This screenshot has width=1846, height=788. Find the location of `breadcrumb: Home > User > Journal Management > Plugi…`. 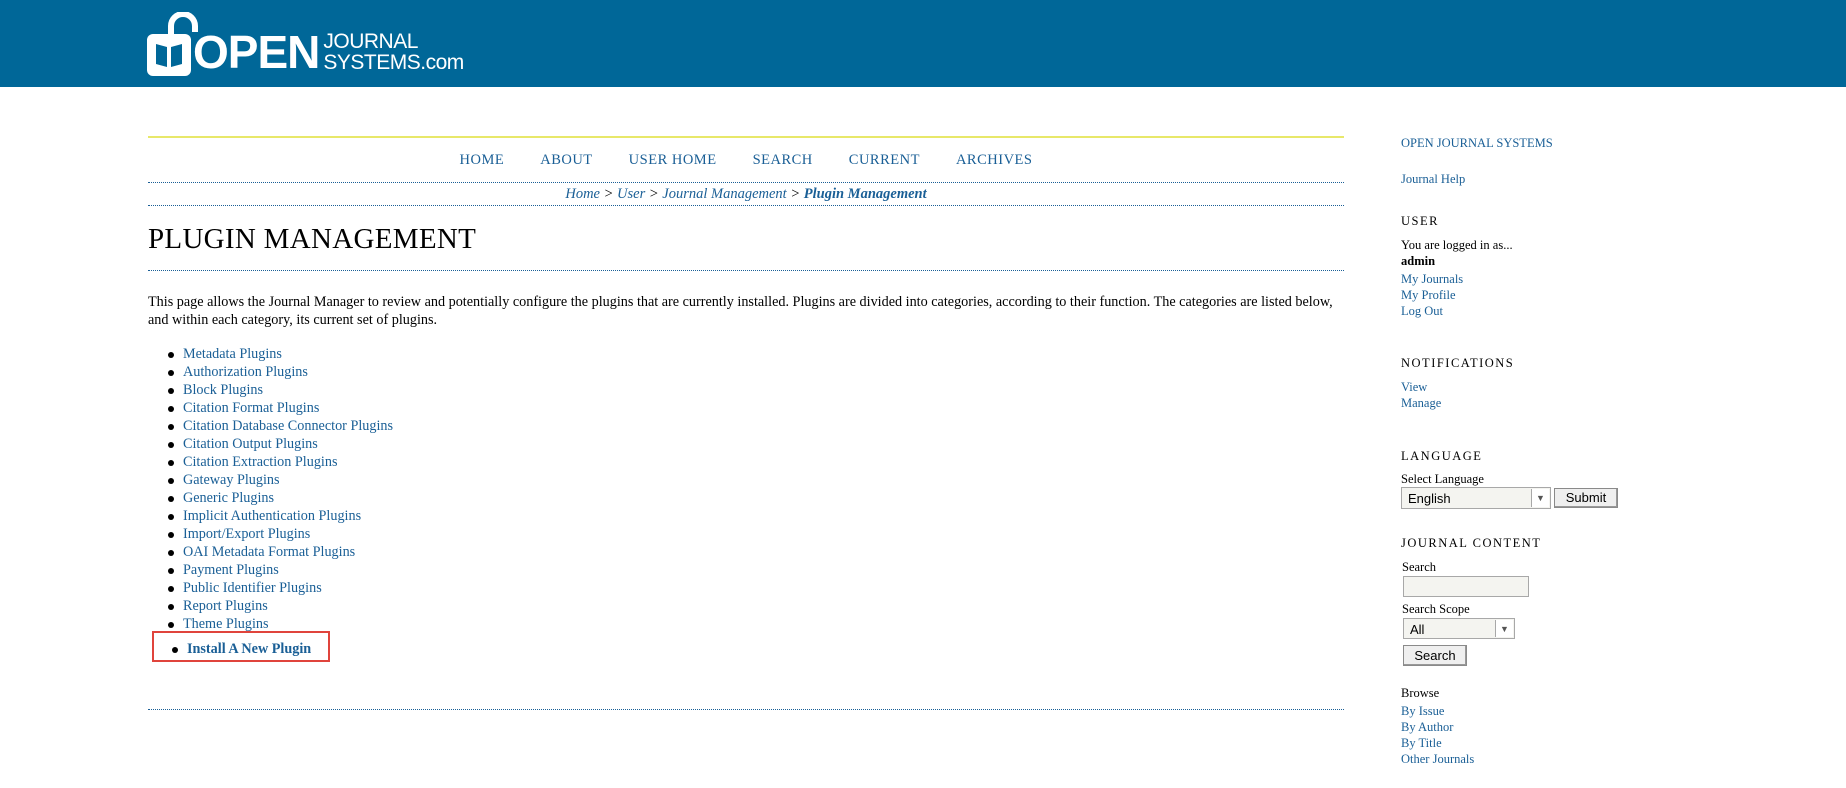

breadcrumb: Home > User > Journal Management > Plugi… is located at coordinates (746, 194).